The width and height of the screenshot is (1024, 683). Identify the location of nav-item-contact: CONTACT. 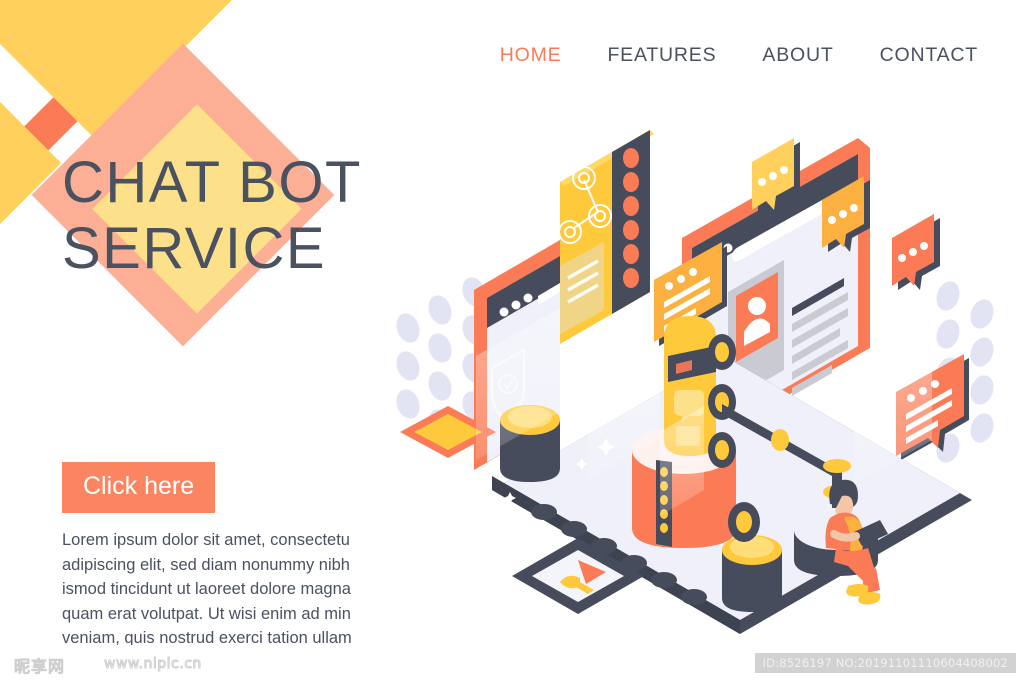
(929, 55).